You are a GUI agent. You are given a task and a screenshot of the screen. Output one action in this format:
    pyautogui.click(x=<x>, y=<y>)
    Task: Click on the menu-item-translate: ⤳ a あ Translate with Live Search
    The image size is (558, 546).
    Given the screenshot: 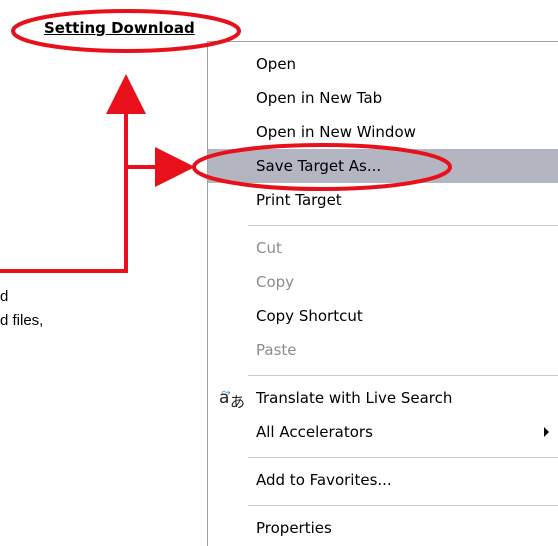 What is the action you would take?
    pyautogui.click(x=383, y=398)
    